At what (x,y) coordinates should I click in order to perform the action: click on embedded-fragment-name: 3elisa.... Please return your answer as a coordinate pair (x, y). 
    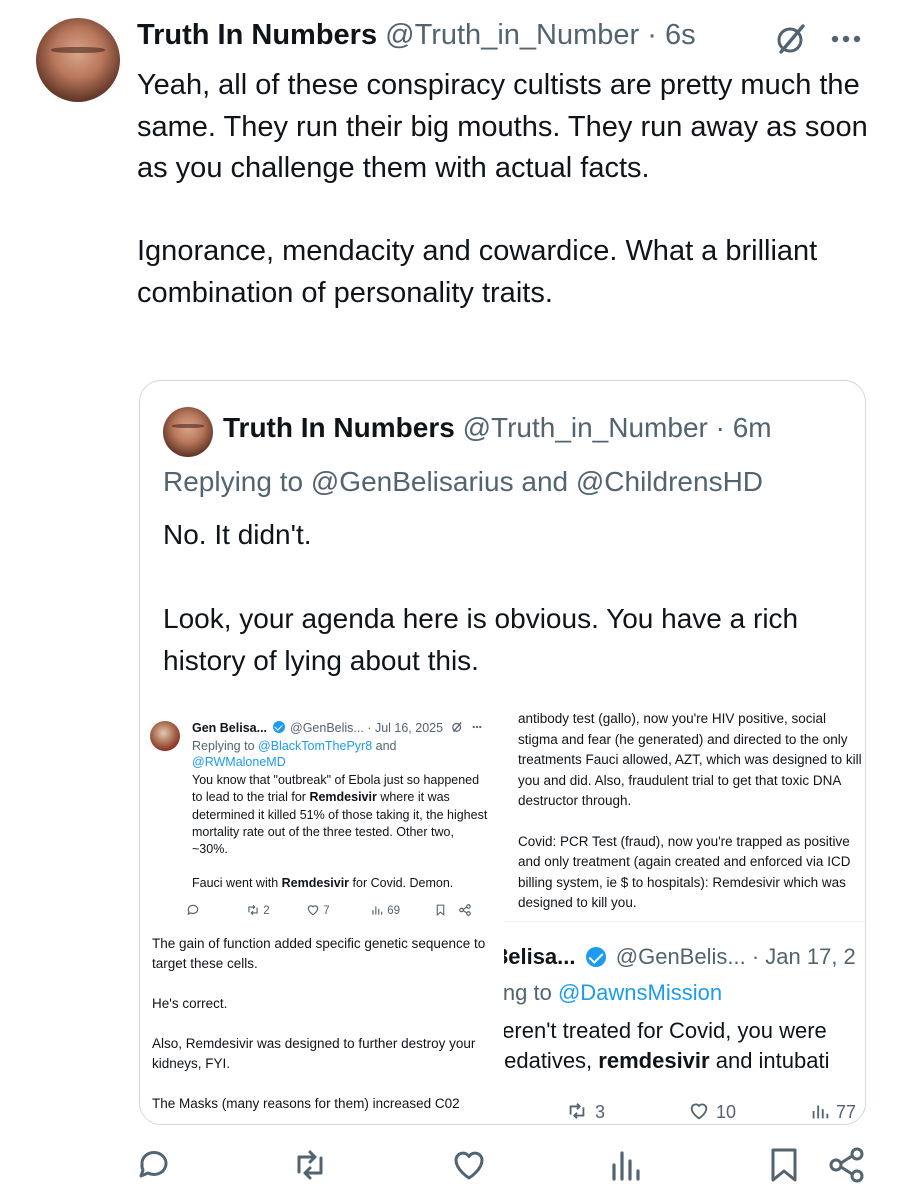
    Looking at the image, I should click on (540, 956).